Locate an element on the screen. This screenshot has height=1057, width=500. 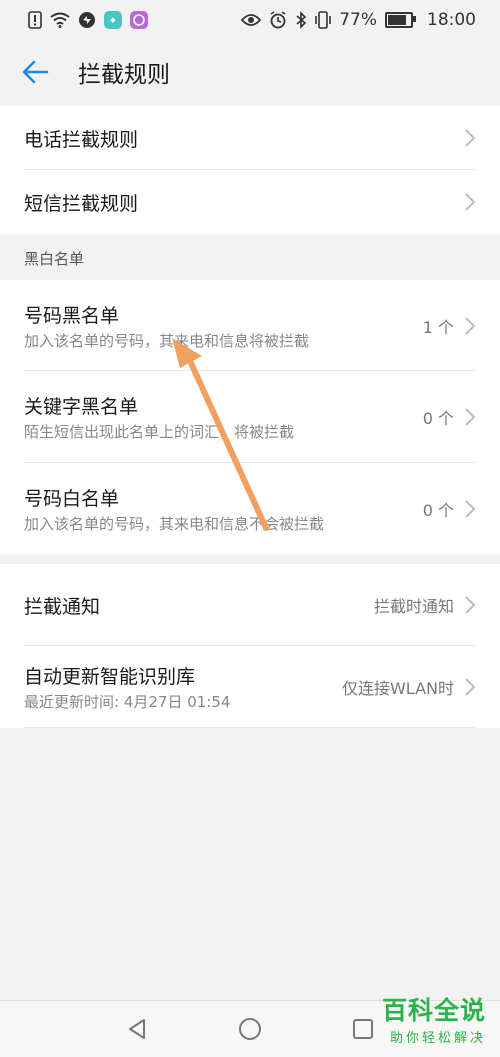
list-item-title: 号码黑名单 is located at coordinates (72, 315).